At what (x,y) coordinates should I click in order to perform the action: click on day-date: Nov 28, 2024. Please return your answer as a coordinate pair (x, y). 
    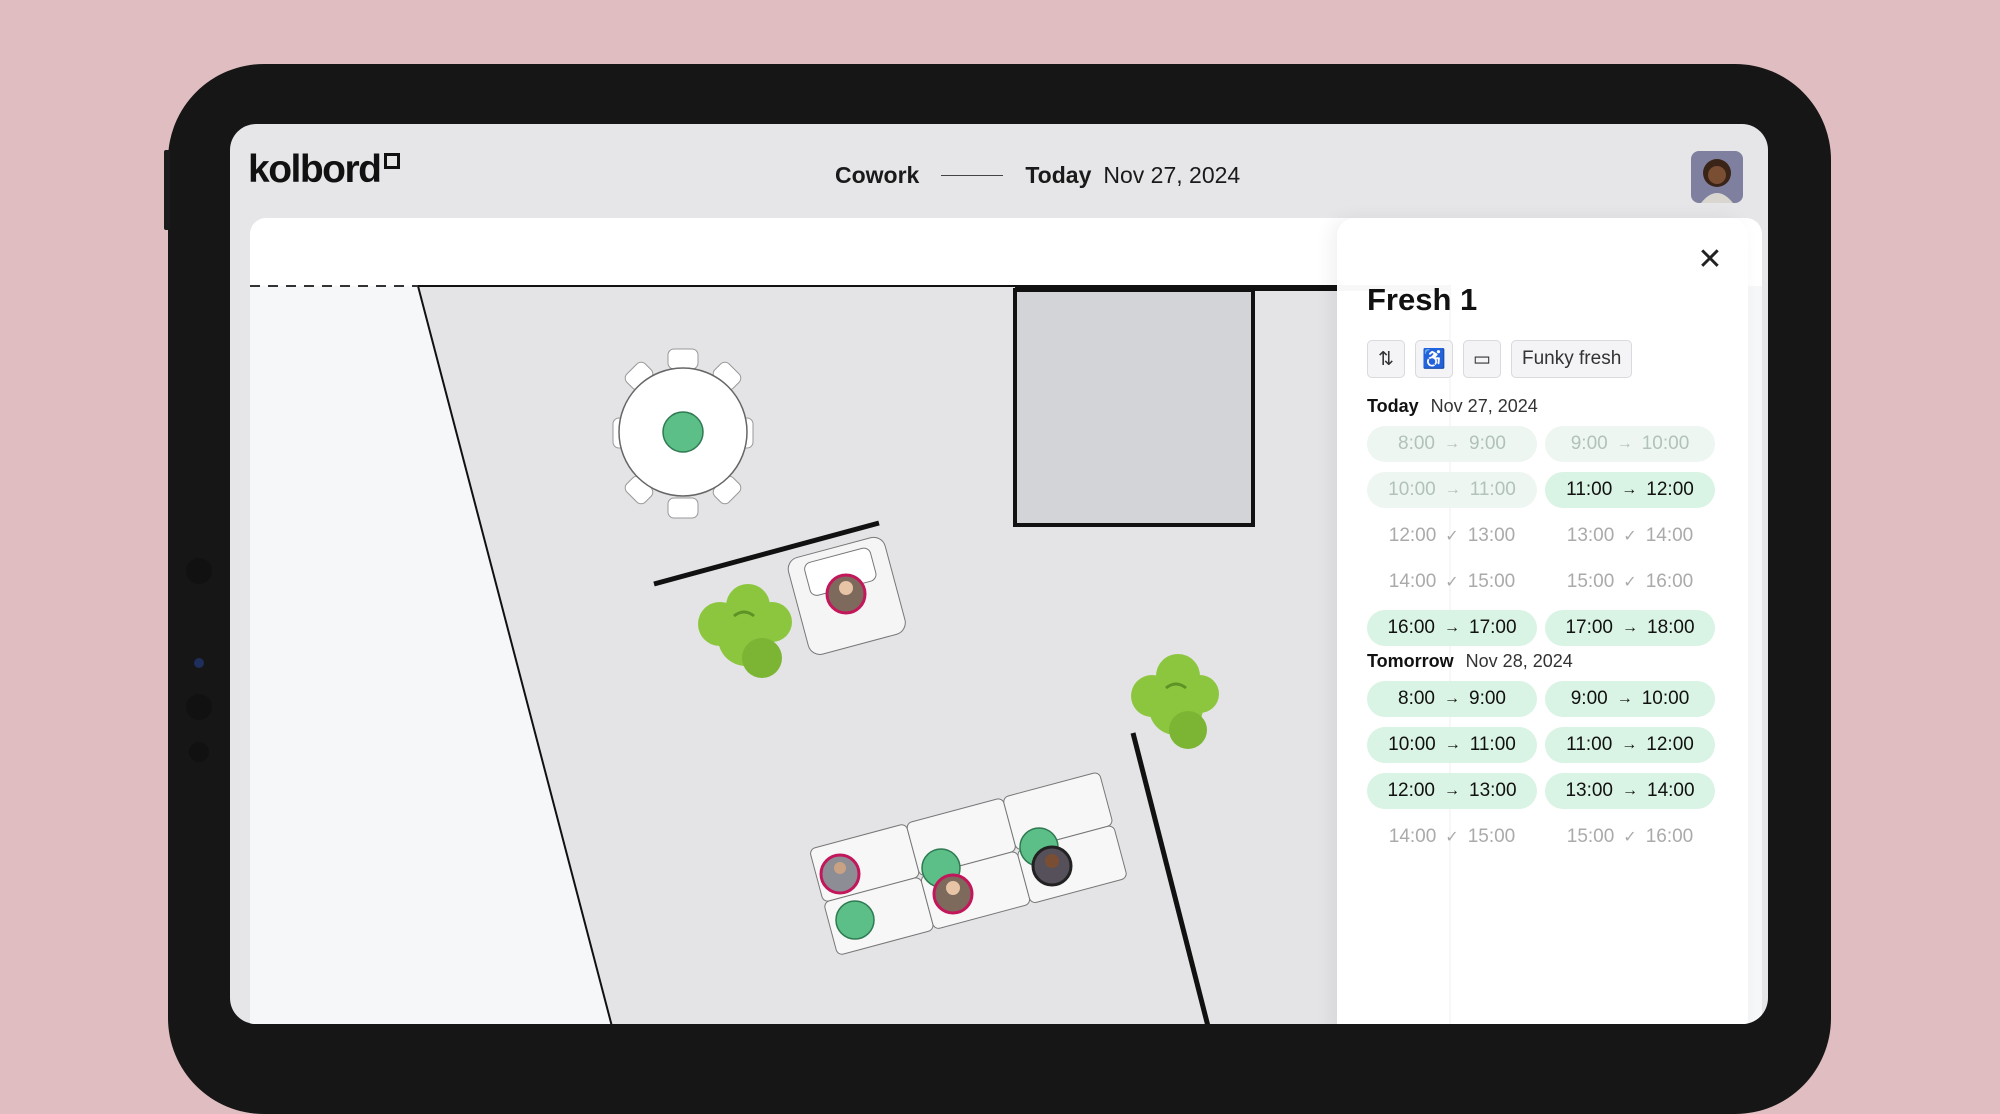
    Looking at the image, I should click on (1519, 661).